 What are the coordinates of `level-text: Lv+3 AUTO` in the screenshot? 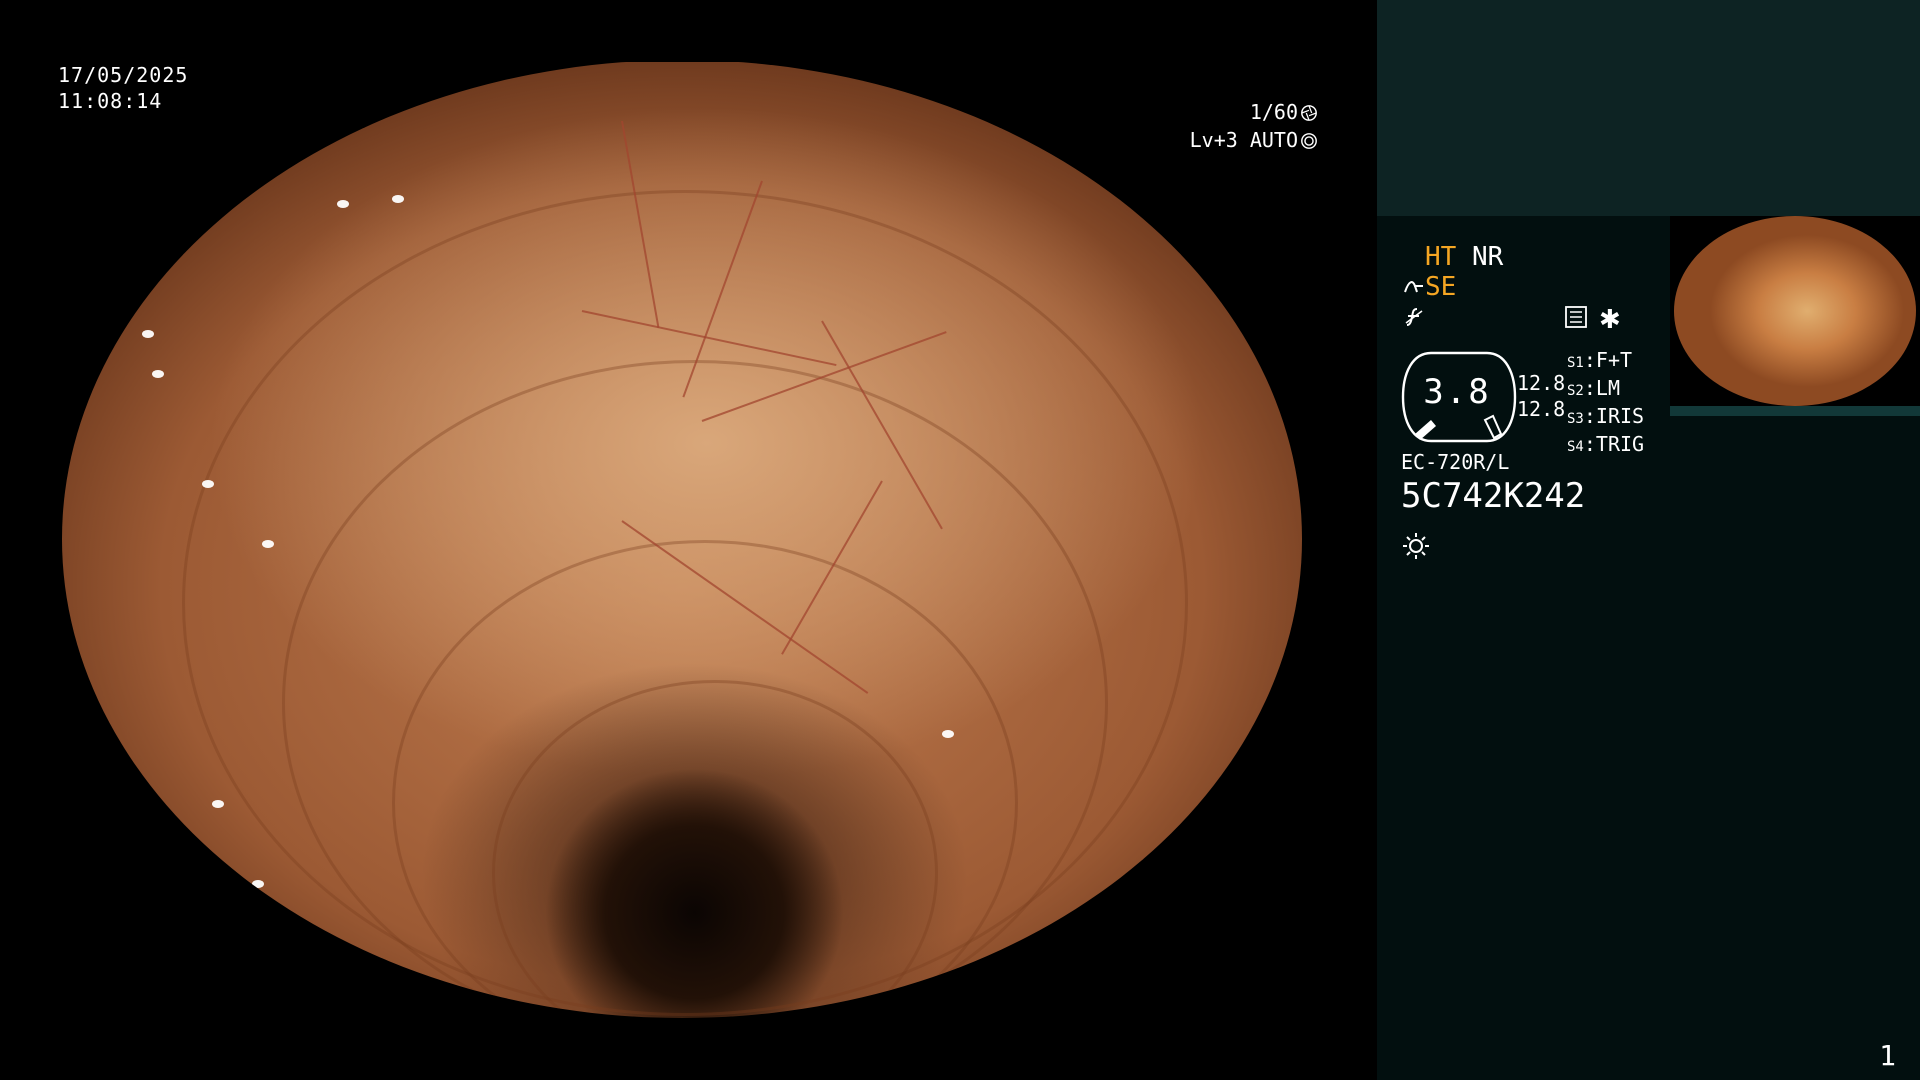 It's located at (1243, 140).